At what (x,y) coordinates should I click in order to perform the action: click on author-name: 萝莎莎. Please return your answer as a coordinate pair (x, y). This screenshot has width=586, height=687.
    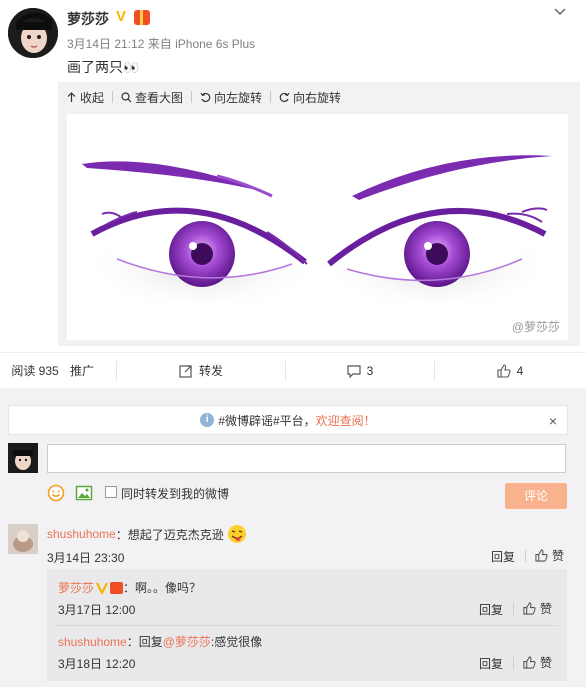
    Looking at the image, I should click on (88, 19).